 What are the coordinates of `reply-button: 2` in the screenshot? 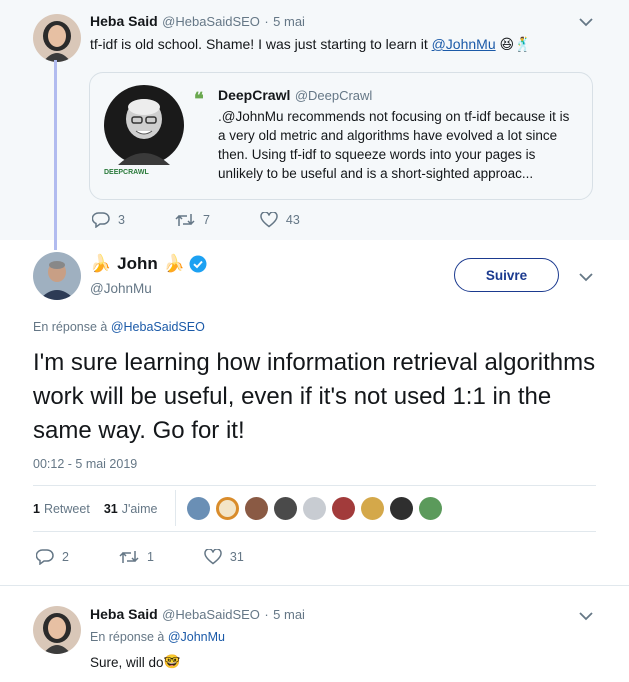 It's located at (52, 557).